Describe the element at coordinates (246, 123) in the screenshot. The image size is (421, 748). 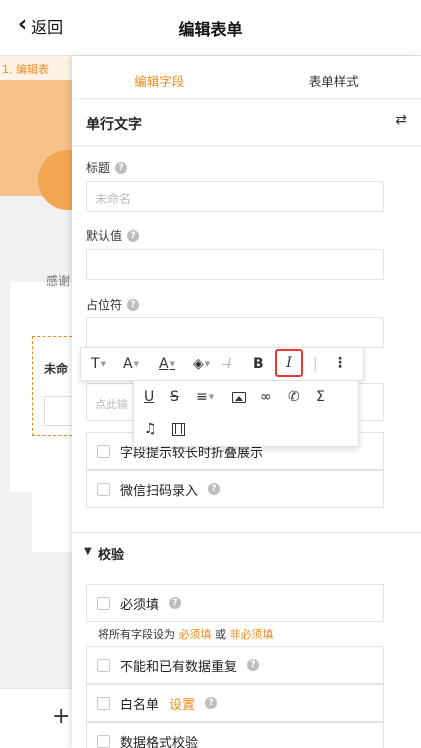
I see `field-type-header: 单行文字 ⇄` at that location.